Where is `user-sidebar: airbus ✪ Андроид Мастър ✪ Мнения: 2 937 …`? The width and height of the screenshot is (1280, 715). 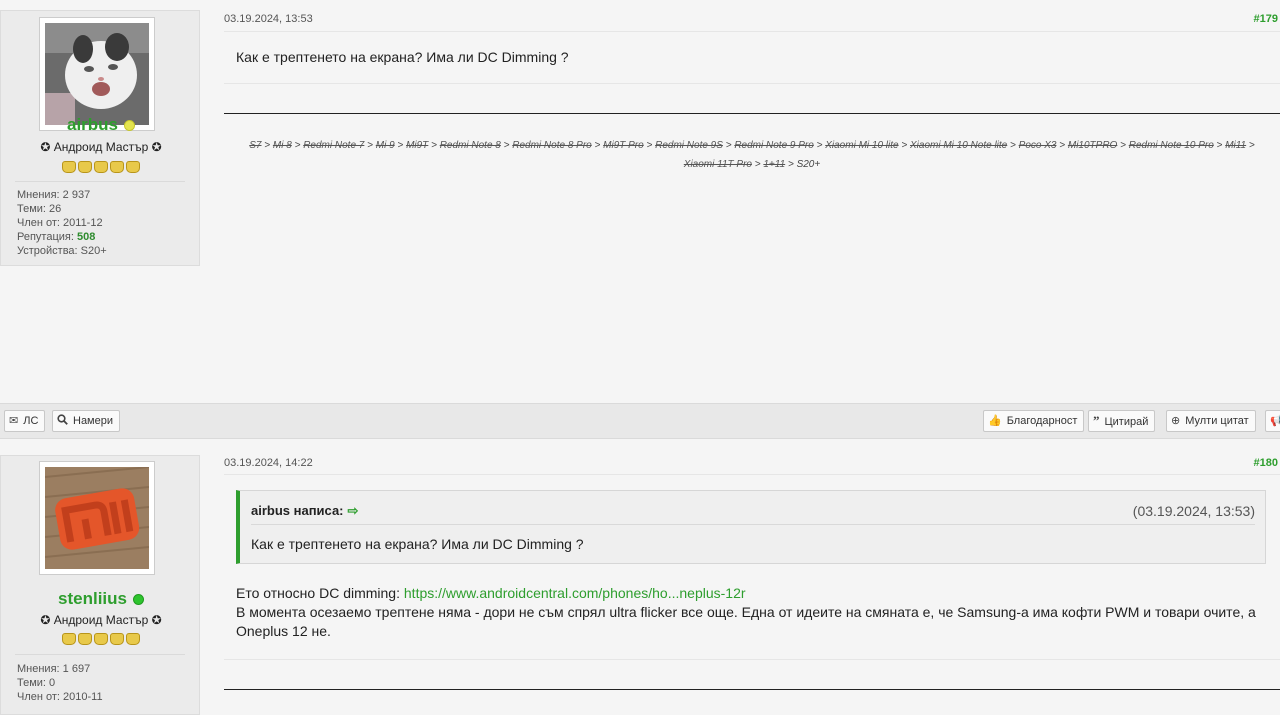 user-sidebar: airbus ✪ Андроид Мастър ✪ Мнения: 2 937 … is located at coordinates (100, 138).